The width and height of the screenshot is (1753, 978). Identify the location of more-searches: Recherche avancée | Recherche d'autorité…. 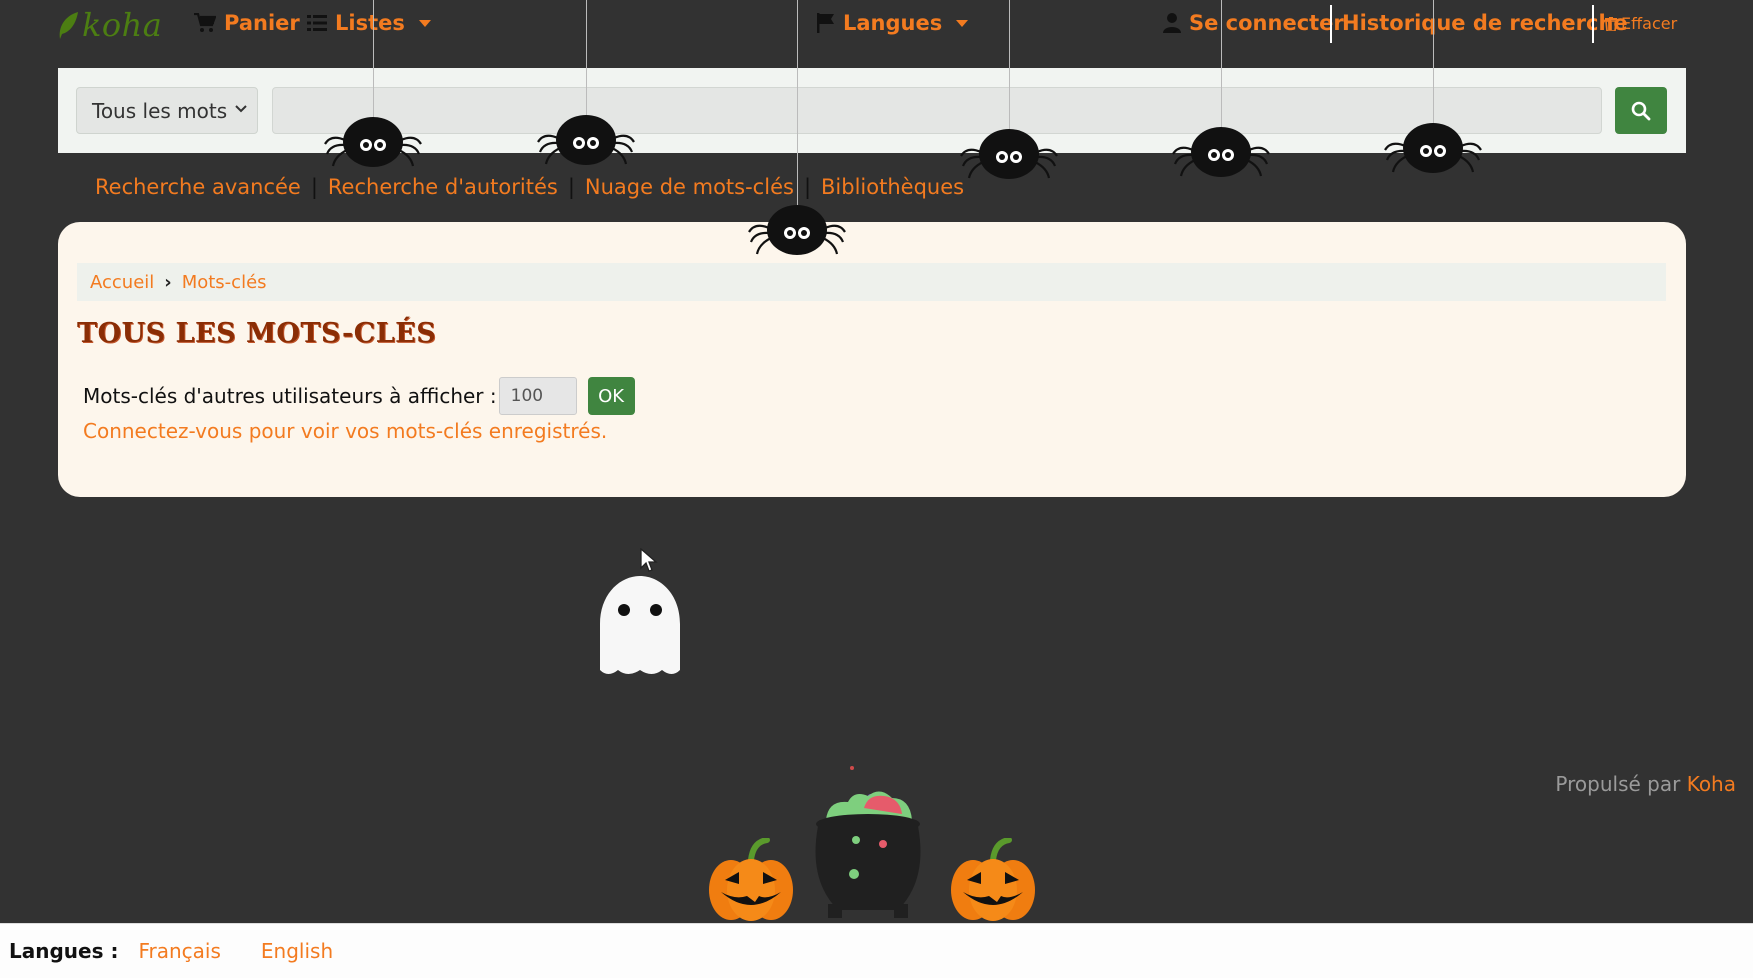
(529, 187).